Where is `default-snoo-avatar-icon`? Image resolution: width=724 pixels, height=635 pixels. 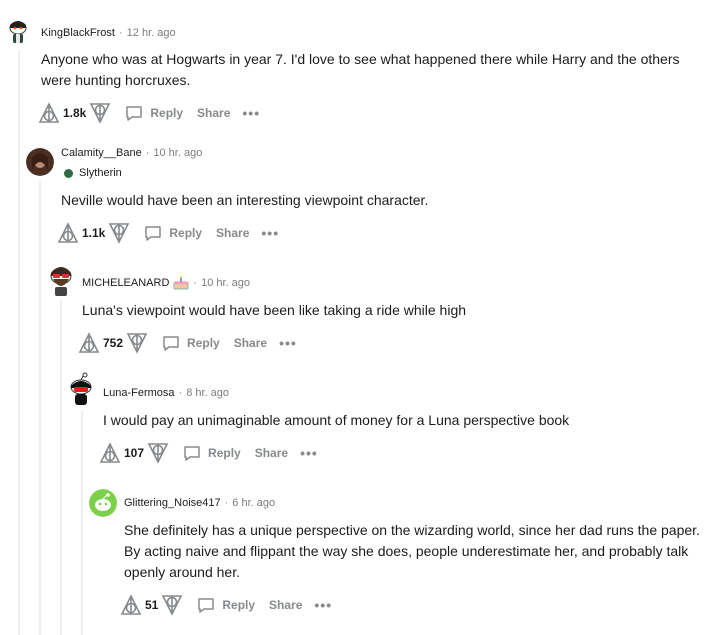
default-snoo-avatar-icon is located at coordinates (103, 503).